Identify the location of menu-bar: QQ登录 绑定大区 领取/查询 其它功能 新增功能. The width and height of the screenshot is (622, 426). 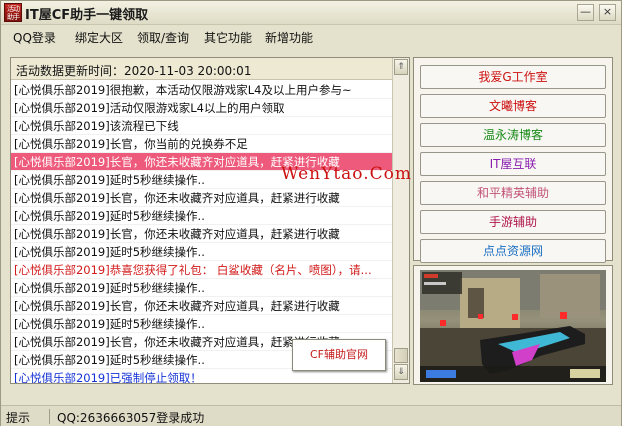
(311, 37).